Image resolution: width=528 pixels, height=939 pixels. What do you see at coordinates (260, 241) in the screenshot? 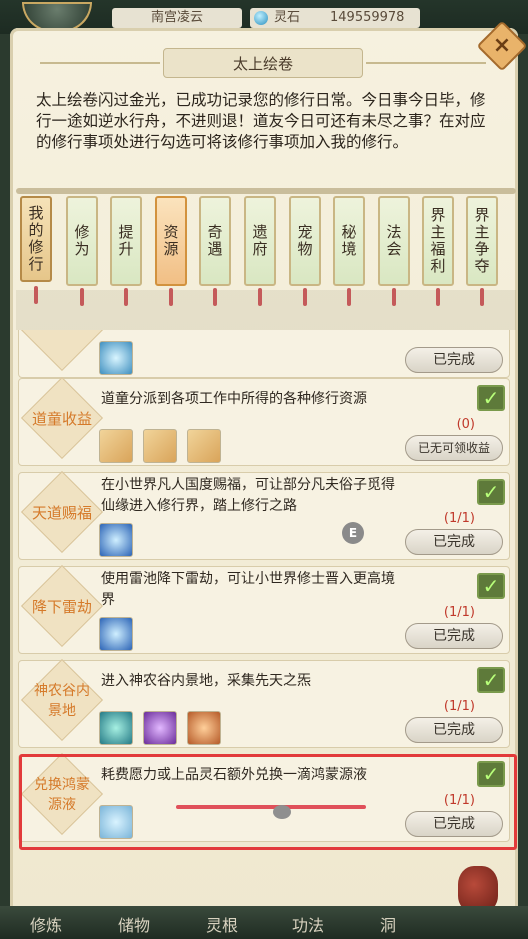
I see `tab-relic-mansion: 遗府` at bounding box center [260, 241].